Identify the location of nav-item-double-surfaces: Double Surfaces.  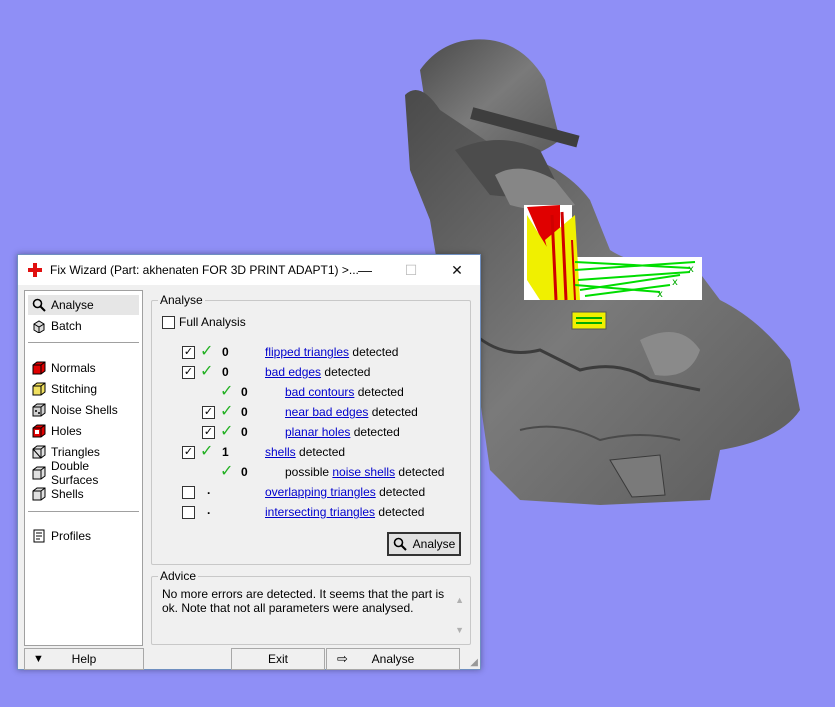
(83, 473).